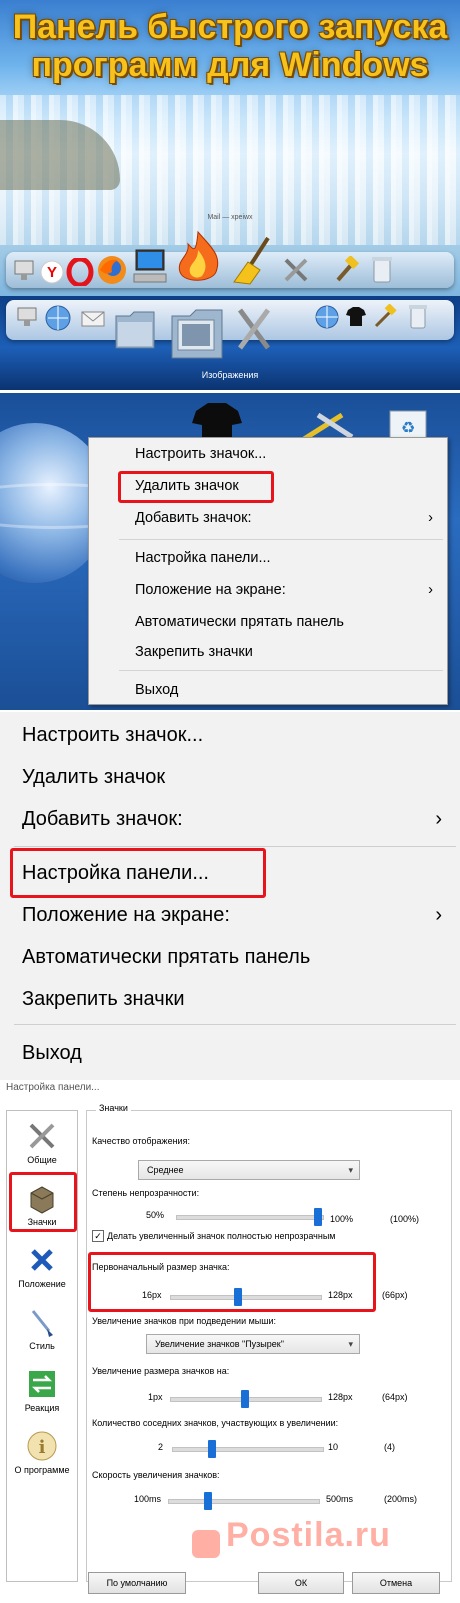  I want to click on sidebar-item-style: Стиль, so click(42, 1328).